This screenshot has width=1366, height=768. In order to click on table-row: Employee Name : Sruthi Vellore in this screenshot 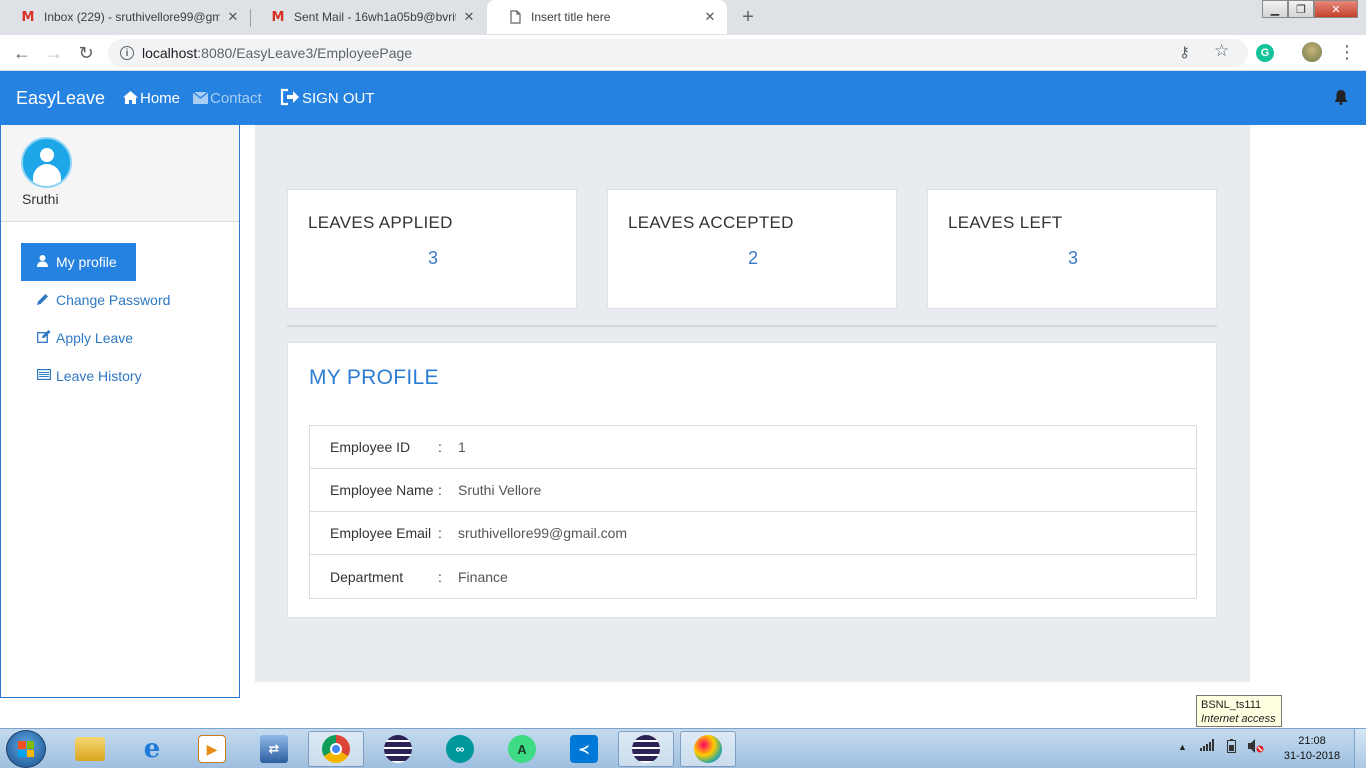, I will do `click(753, 490)`.